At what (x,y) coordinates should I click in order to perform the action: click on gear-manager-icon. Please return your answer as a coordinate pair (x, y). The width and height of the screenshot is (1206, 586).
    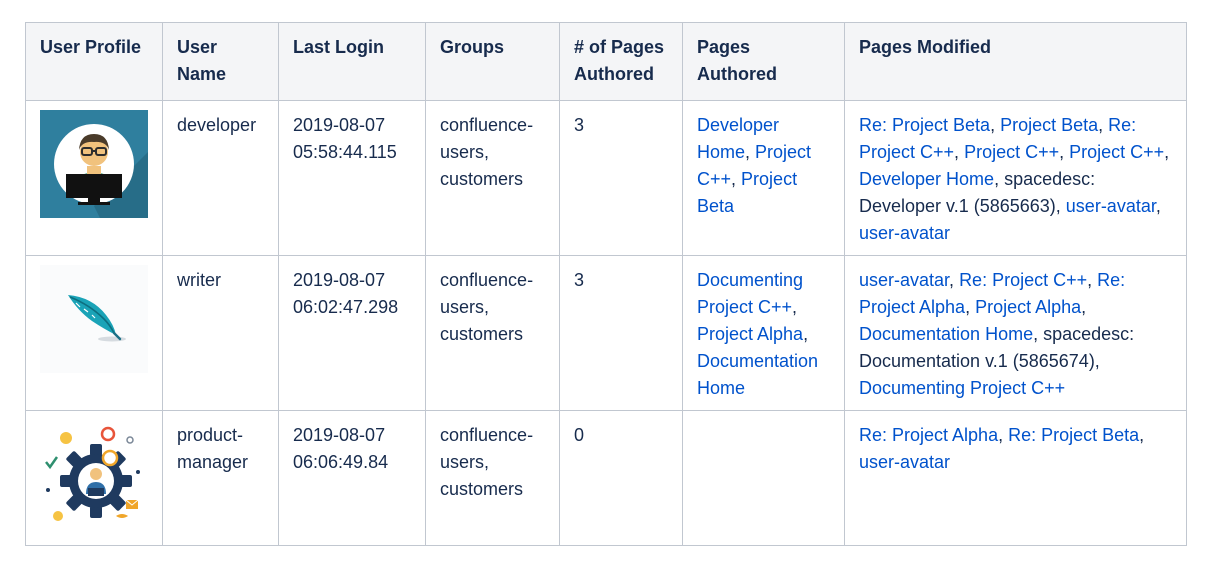
    Looking at the image, I should click on (94, 474).